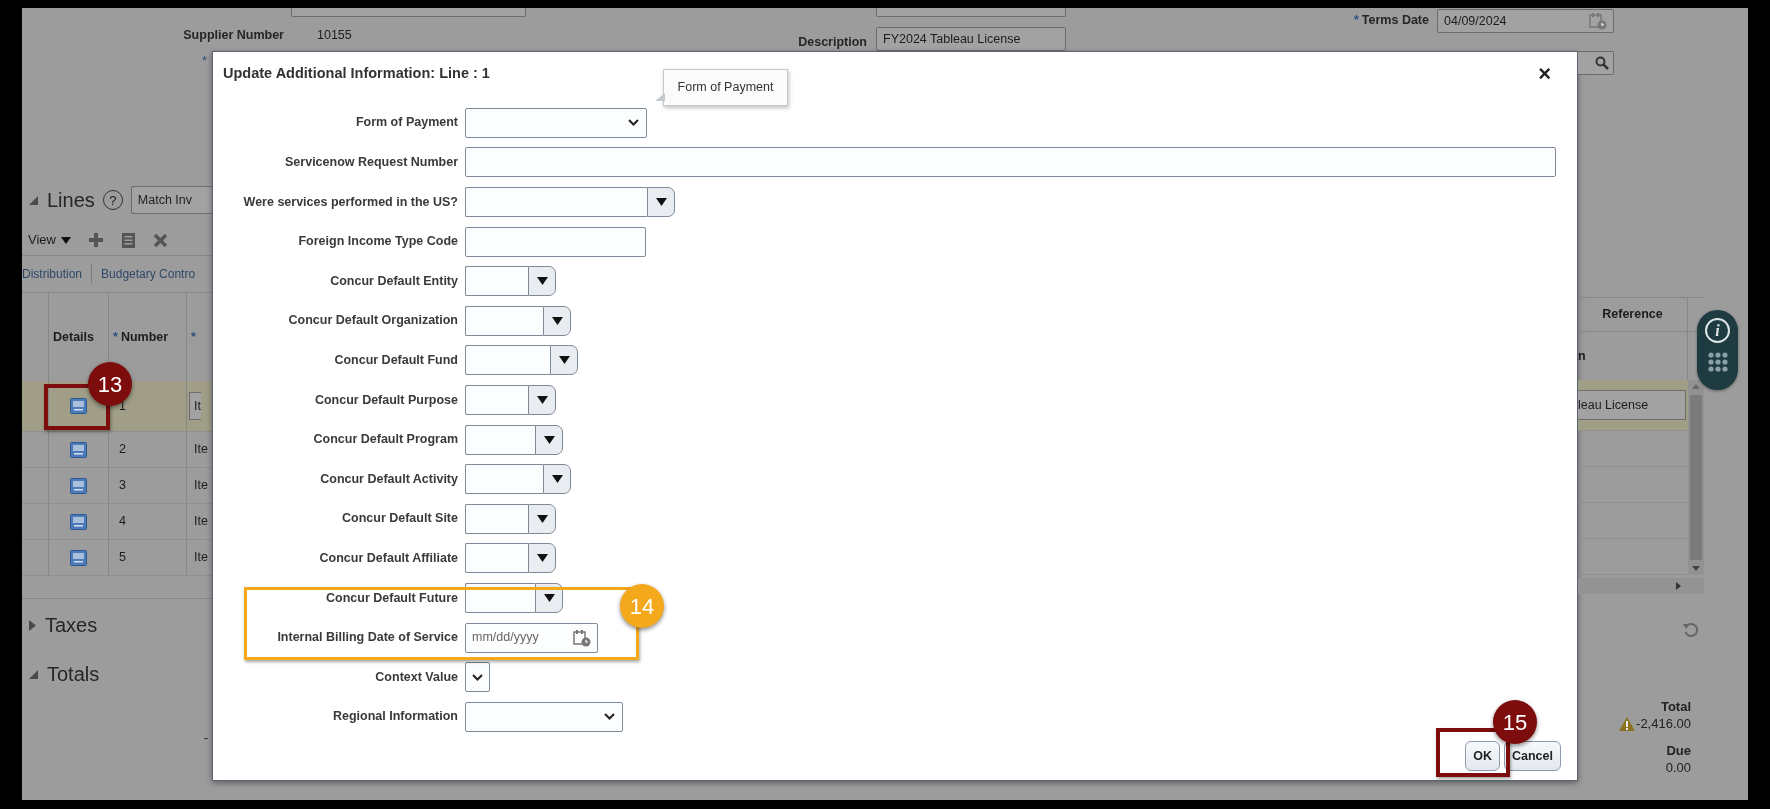 The image size is (1770, 809). What do you see at coordinates (393, 281) in the screenshot?
I see `field-label: Concur Default Entity` at bounding box center [393, 281].